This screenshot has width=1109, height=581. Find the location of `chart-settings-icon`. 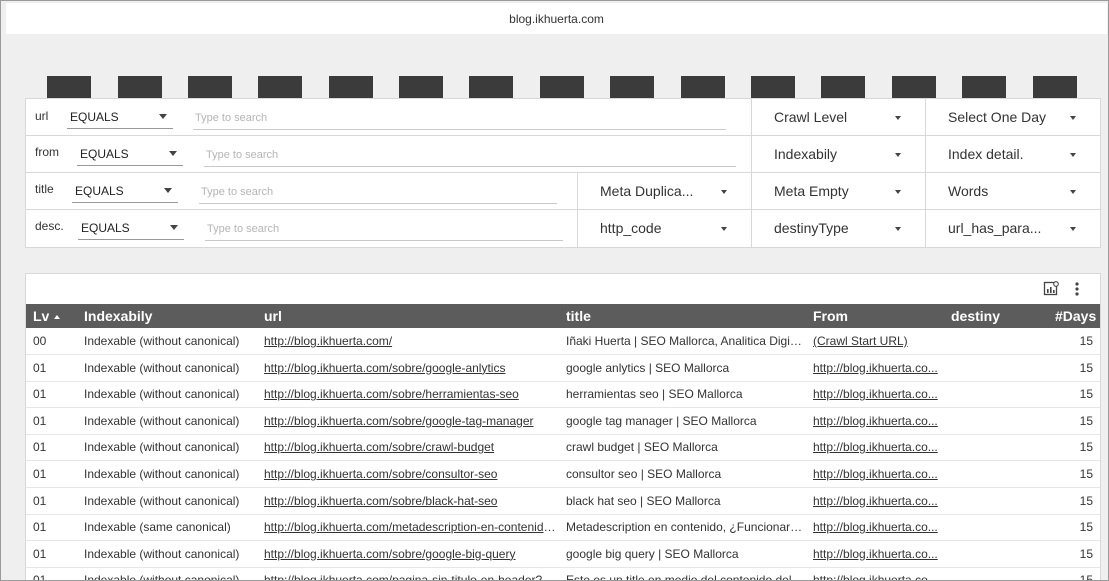

chart-settings-icon is located at coordinates (1051, 289).